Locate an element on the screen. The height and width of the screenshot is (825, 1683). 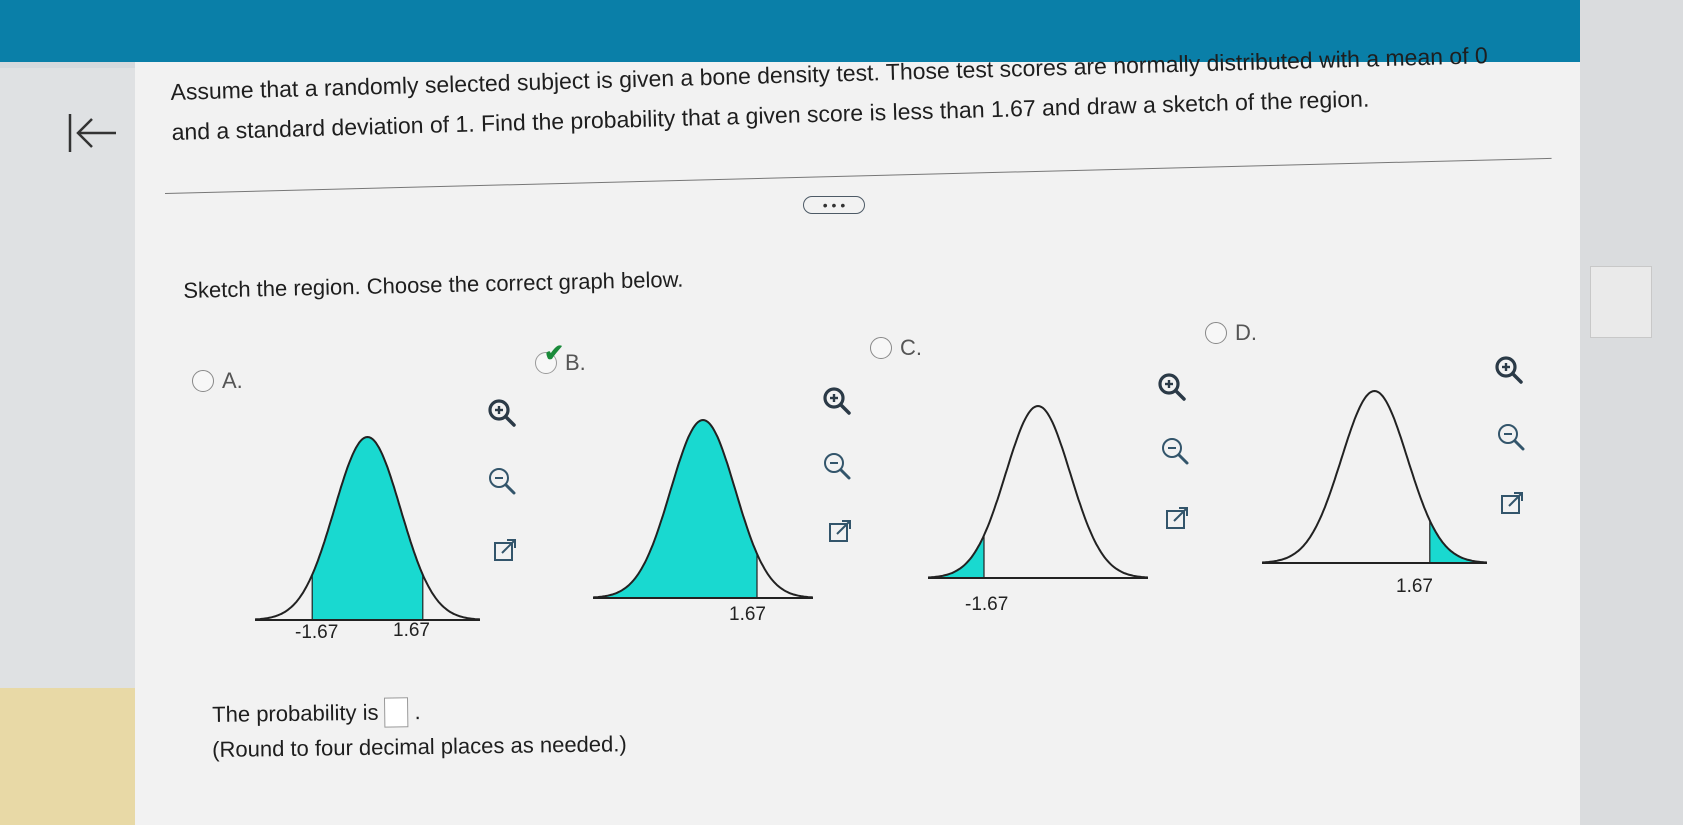
probability-input is located at coordinates (396, 712).